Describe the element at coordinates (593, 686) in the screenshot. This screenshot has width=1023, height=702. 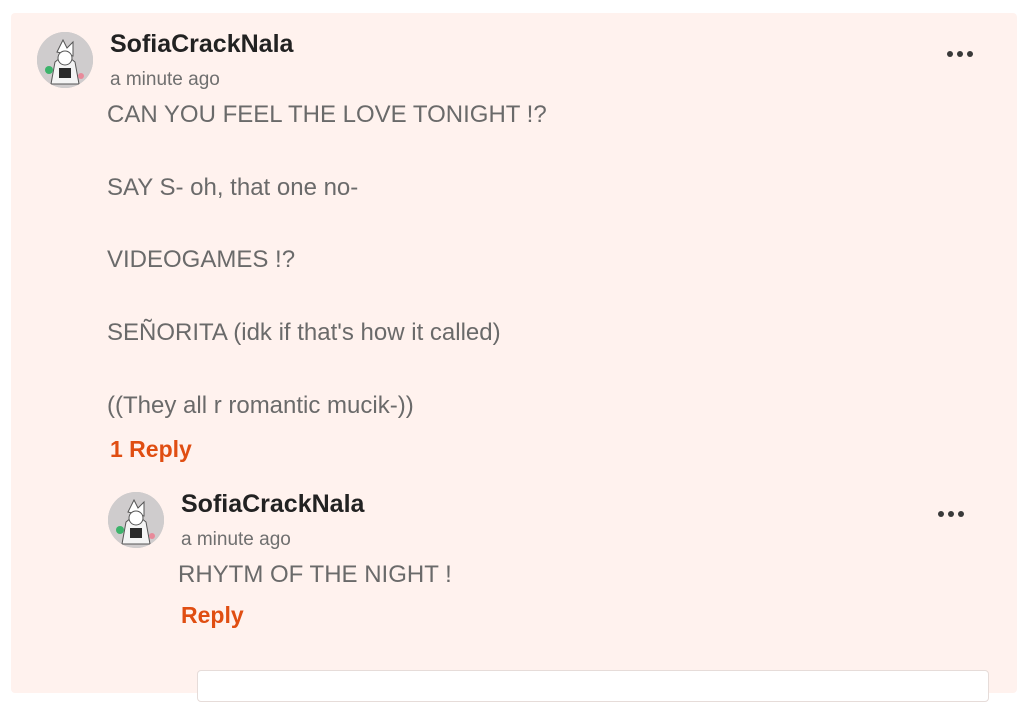
I see `reply-input-box` at that location.